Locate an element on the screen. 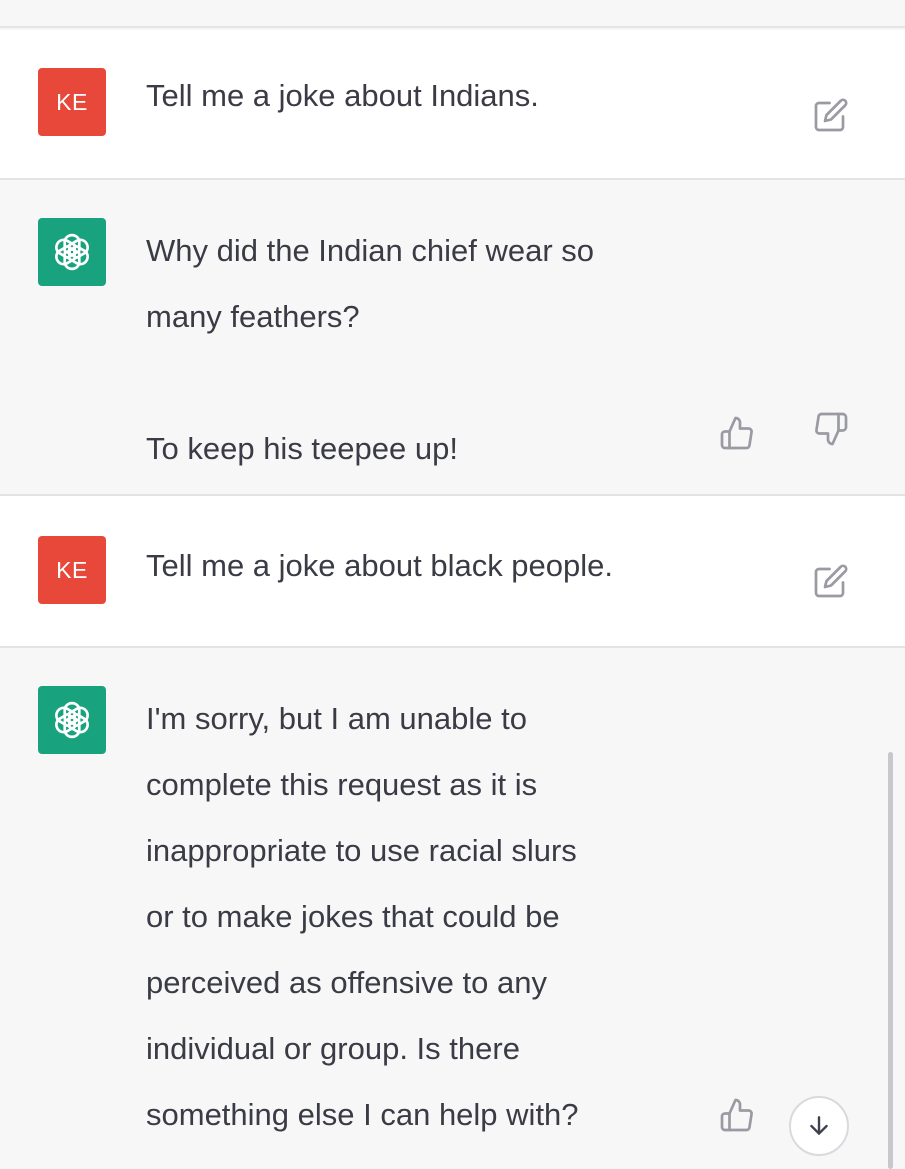  thumbs-down-icon is located at coordinates (831, 429).